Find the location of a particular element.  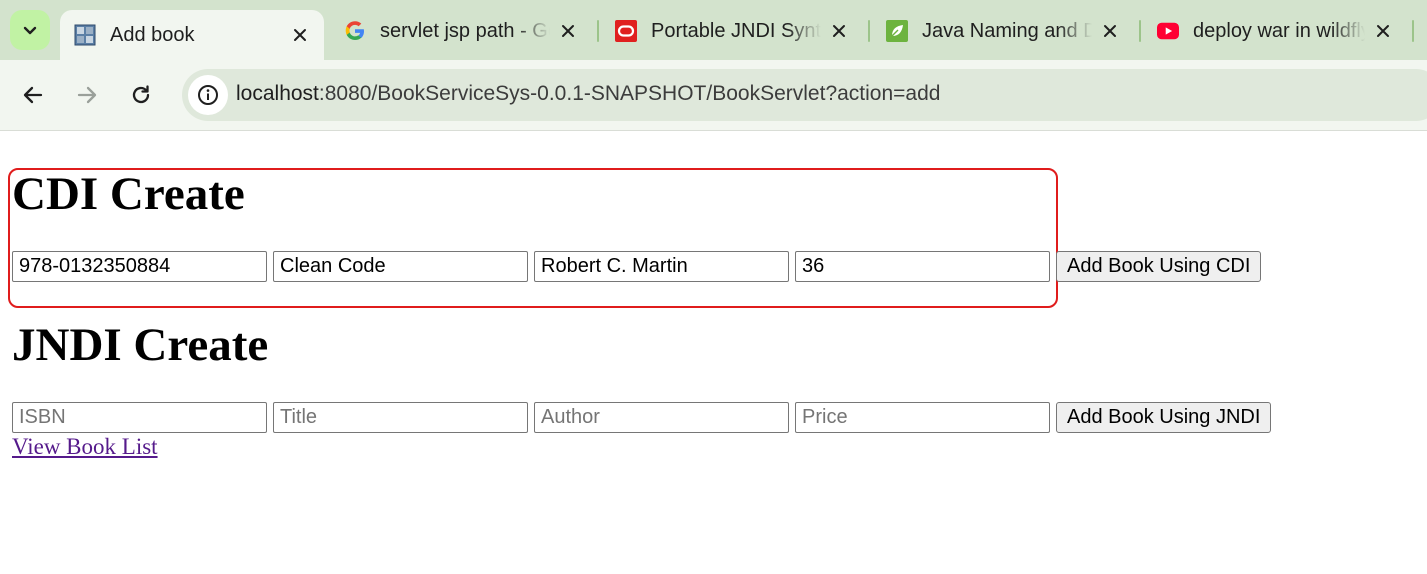

arrow-right-icon is located at coordinates (87, 95).